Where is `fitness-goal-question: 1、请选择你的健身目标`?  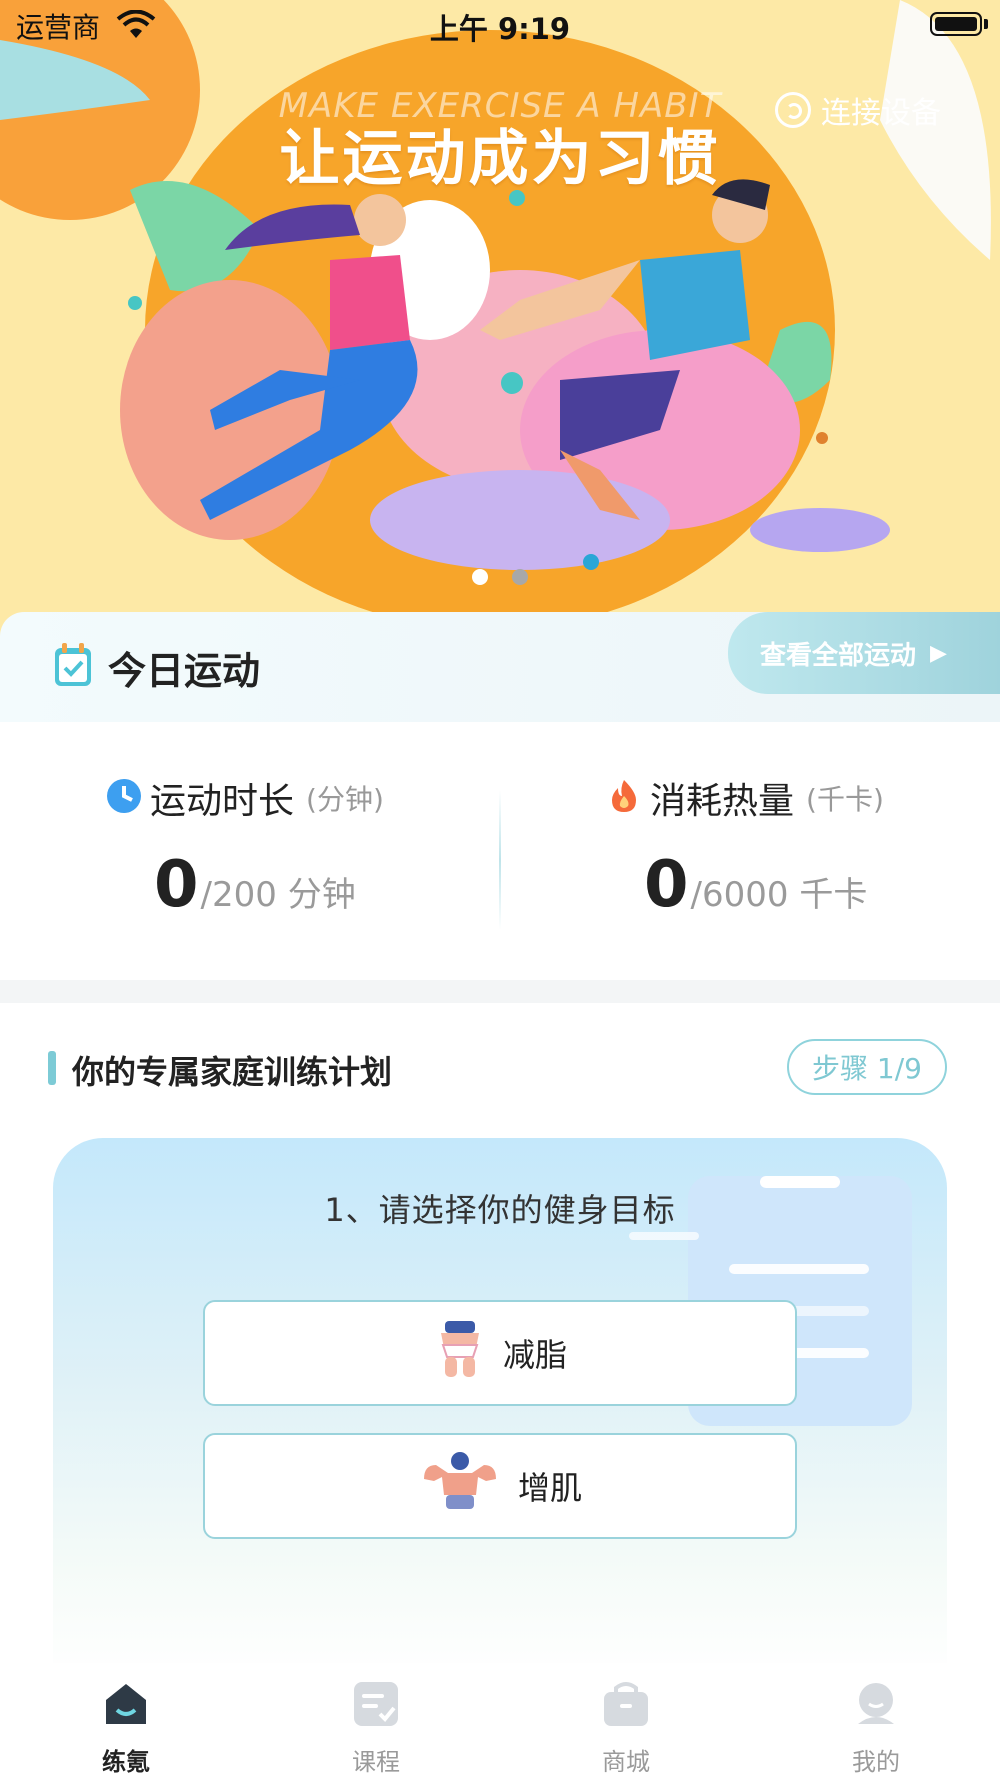
fitness-goal-question: 1、请选择你的健身目标 is located at coordinates (500, 1210).